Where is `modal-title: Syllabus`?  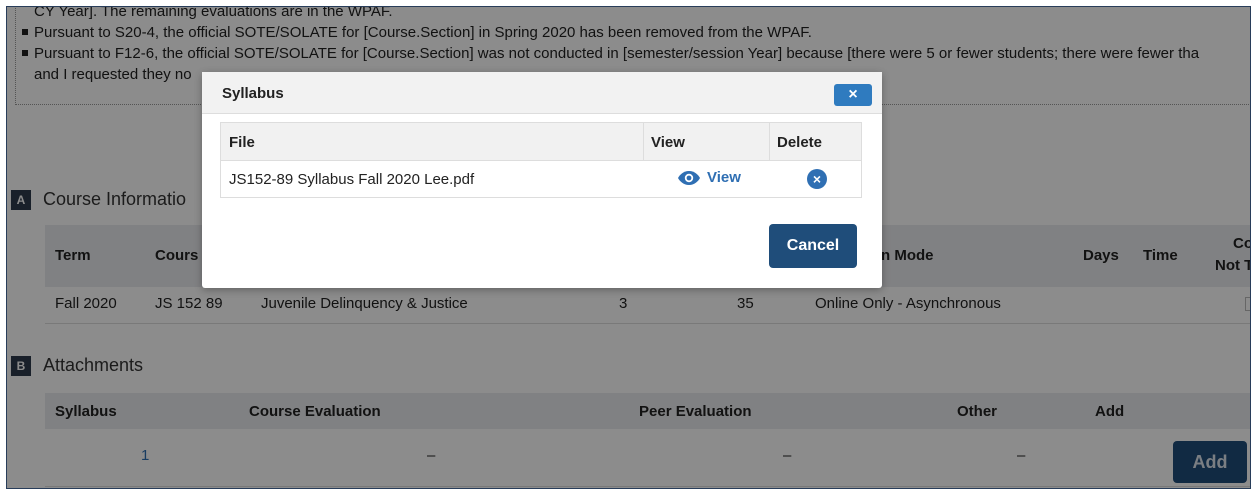 modal-title: Syllabus is located at coordinates (253, 93).